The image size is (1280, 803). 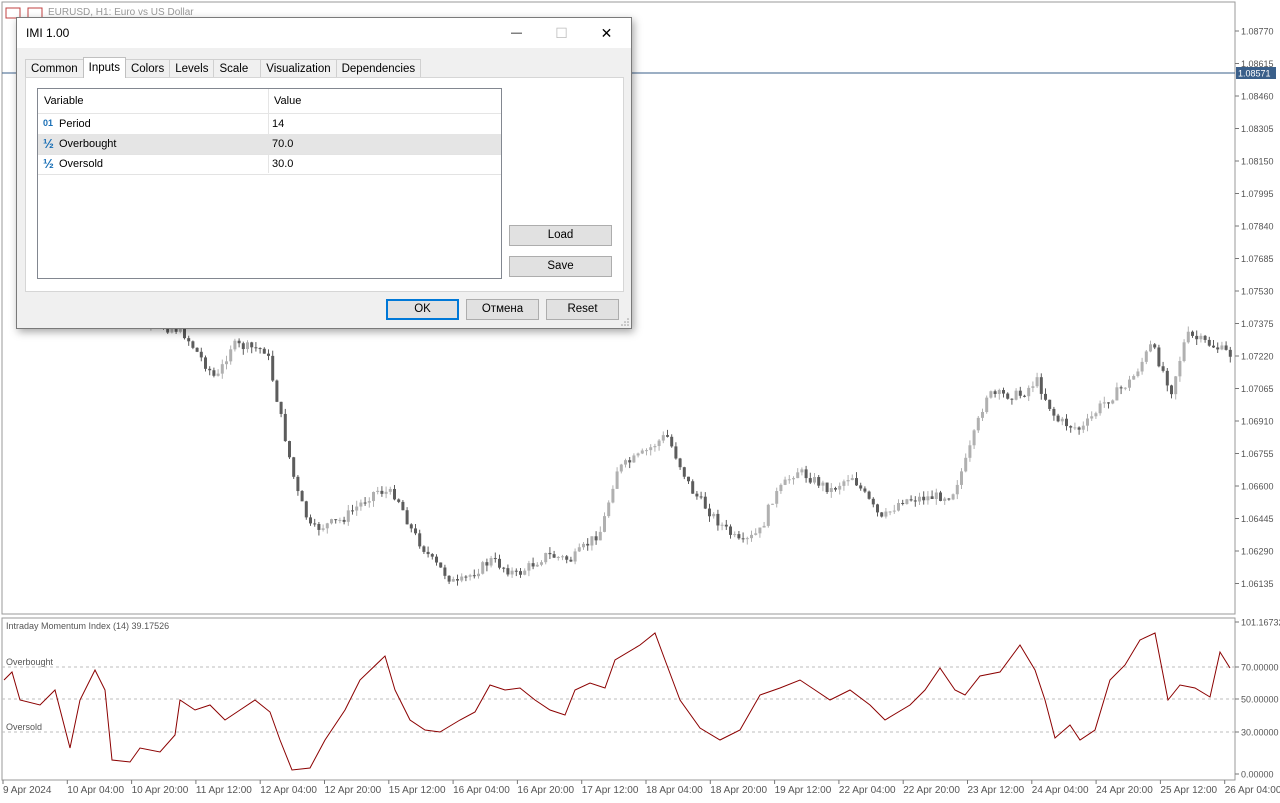 I want to click on input-row-oversold: ½ Oversold 30.0, so click(x=269, y=164).